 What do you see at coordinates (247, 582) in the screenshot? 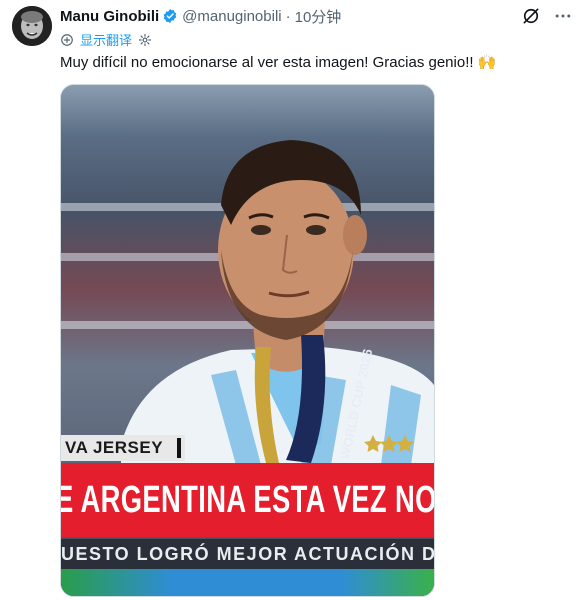
I see `ticker-bar` at bounding box center [247, 582].